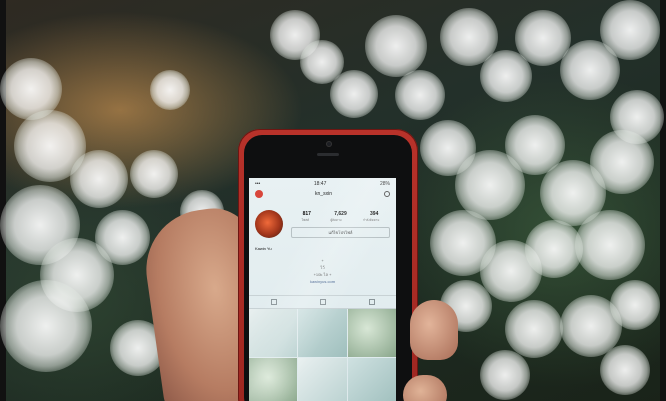 The width and height of the screenshot is (666, 401). Describe the element at coordinates (386, 194) in the screenshot. I see `gear-icon` at that location.